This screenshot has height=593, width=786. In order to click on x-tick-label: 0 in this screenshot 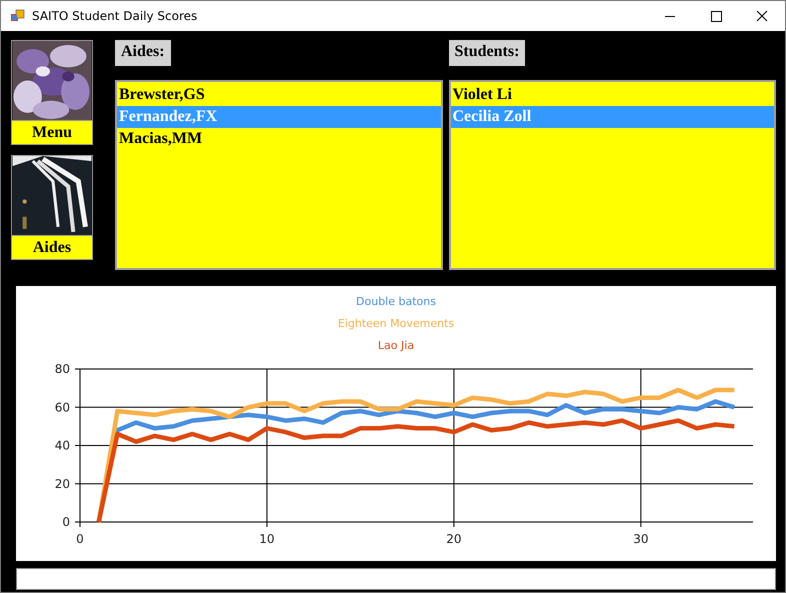, I will do `click(80, 539)`.